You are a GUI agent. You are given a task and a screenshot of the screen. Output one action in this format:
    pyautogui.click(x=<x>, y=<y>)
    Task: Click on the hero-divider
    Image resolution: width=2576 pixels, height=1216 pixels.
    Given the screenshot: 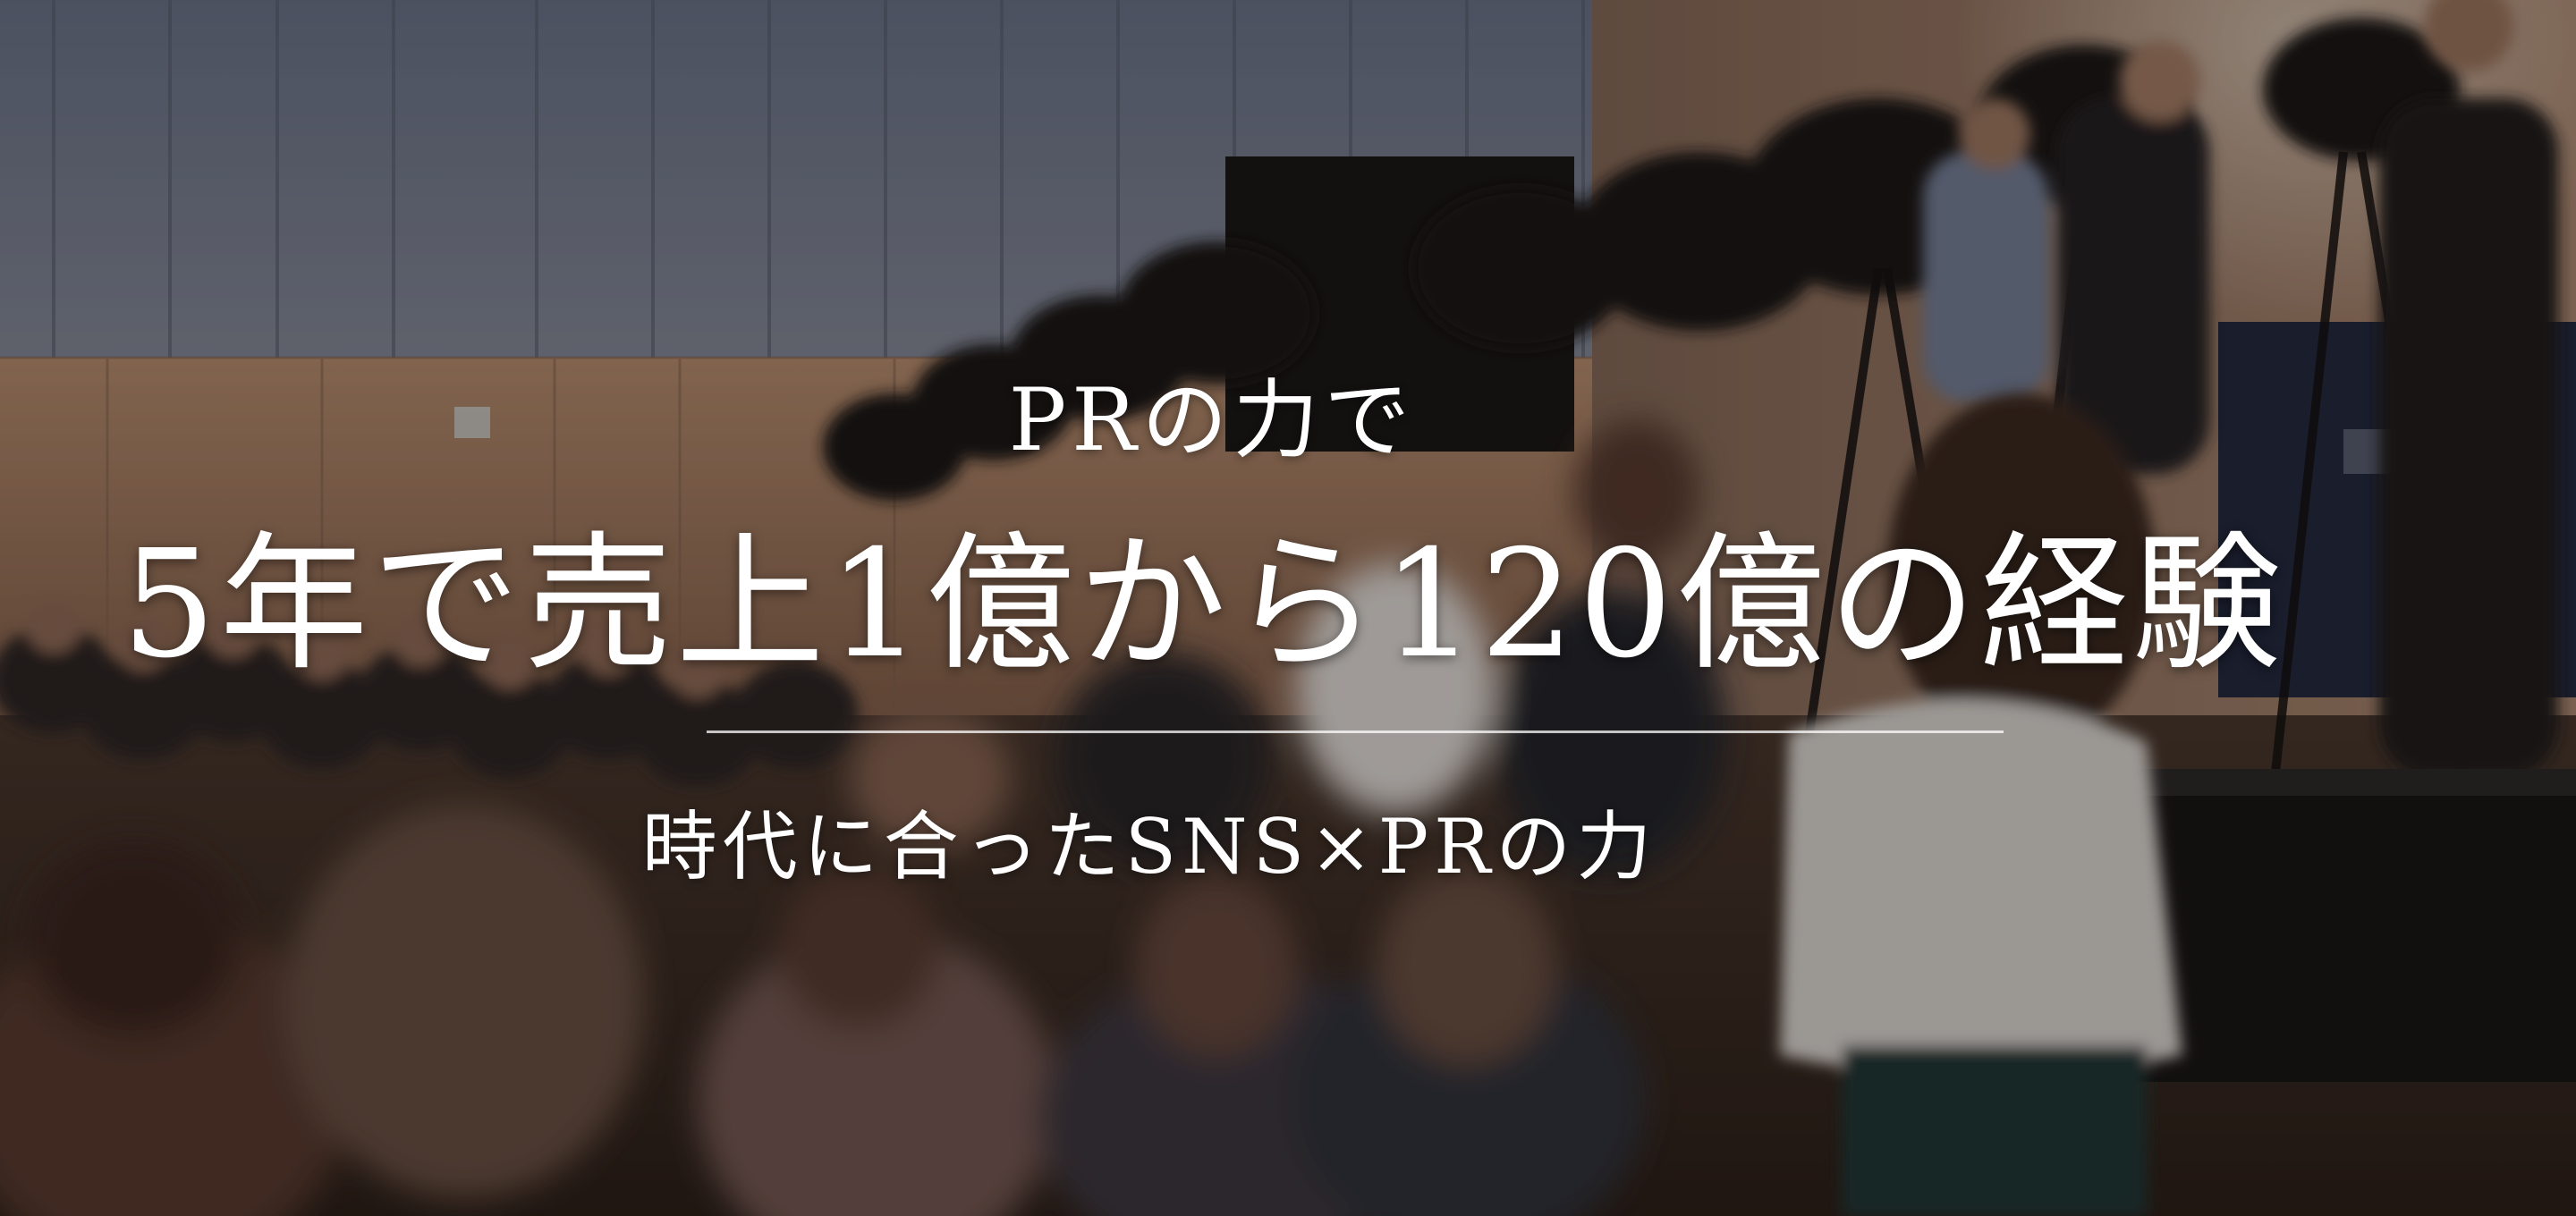 What is the action you would take?
    pyautogui.click(x=1355, y=731)
    